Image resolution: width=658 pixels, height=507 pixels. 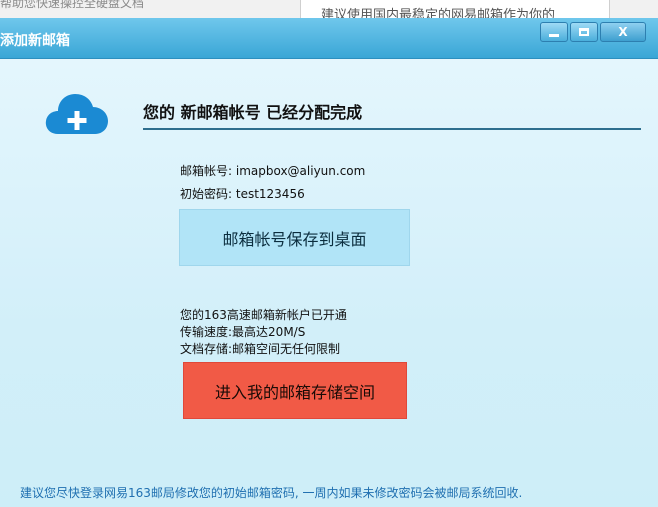 What do you see at coordinates (455, 11) in the screenshot?
I see `background-app-right-panel: 建议使用国内最稳定的网易邮箱作为你的` at bounding box center [455, 11].